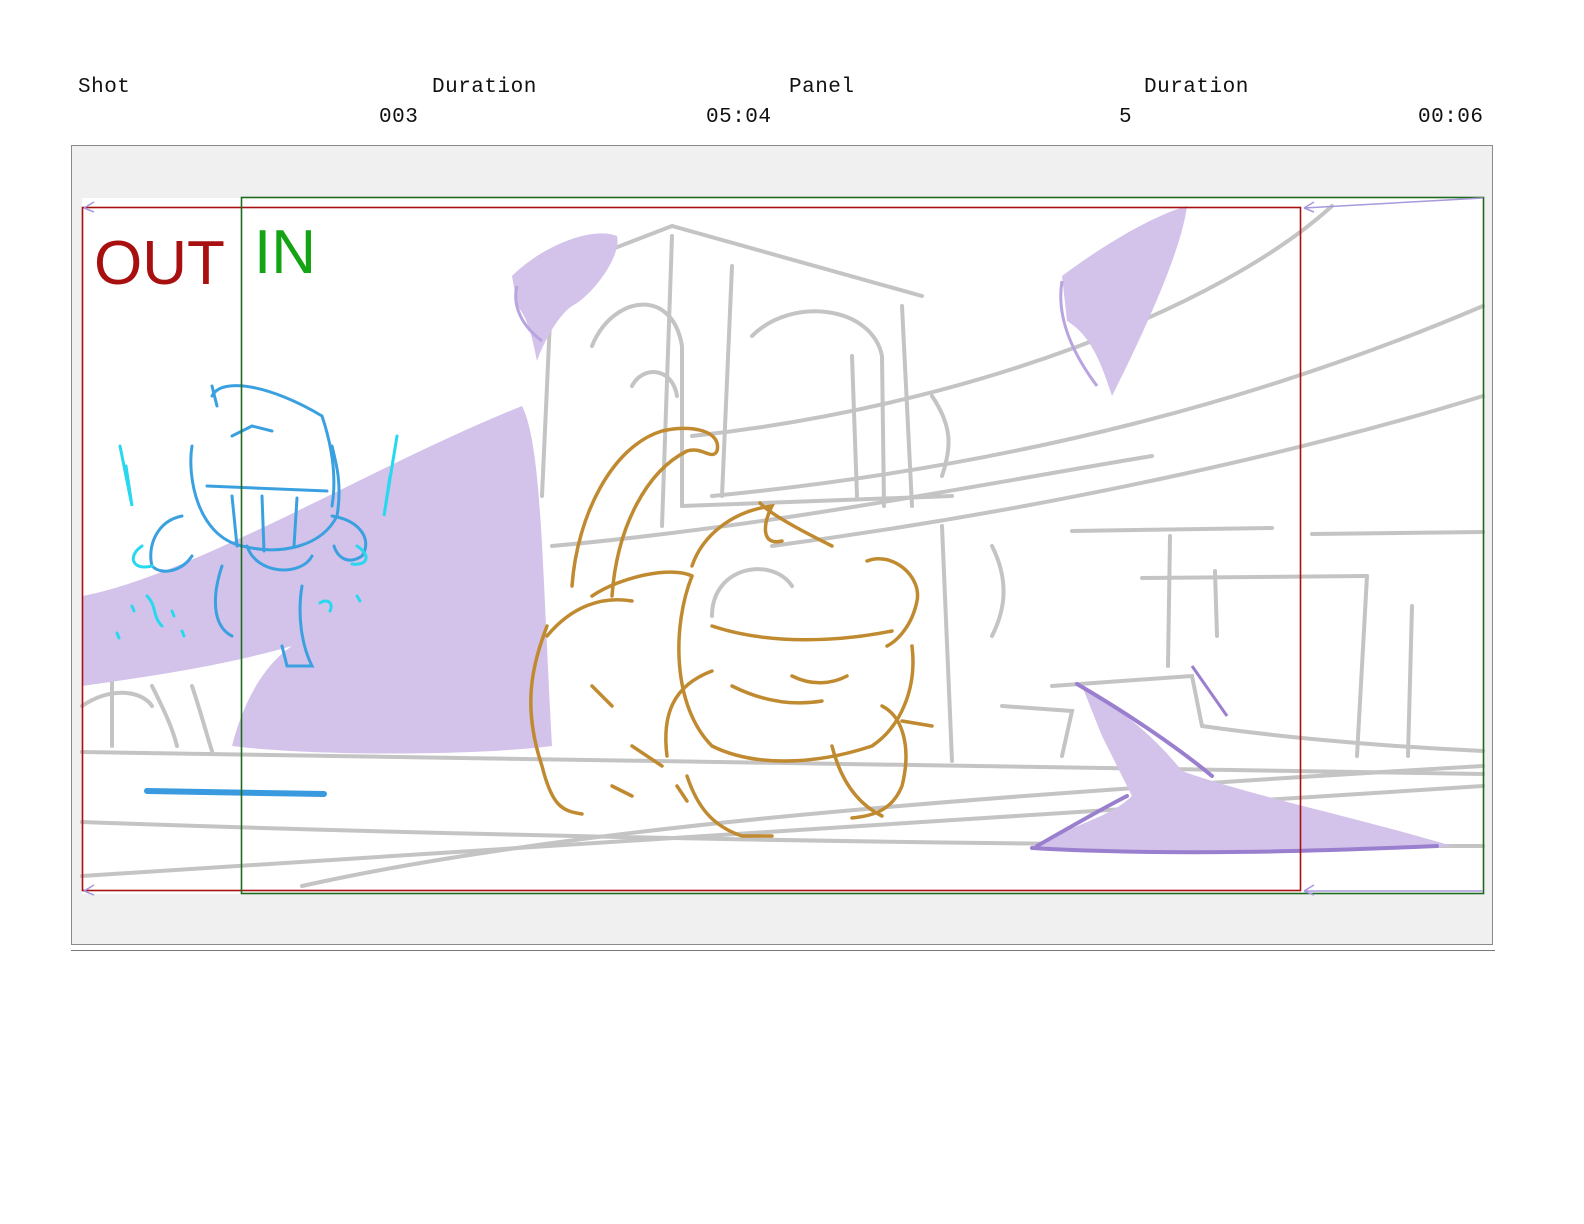  What do you see at coordinates (1451, 117) in the screenshot?
I see `panel-duration: 00:06` at bounding box center [1451, 117].